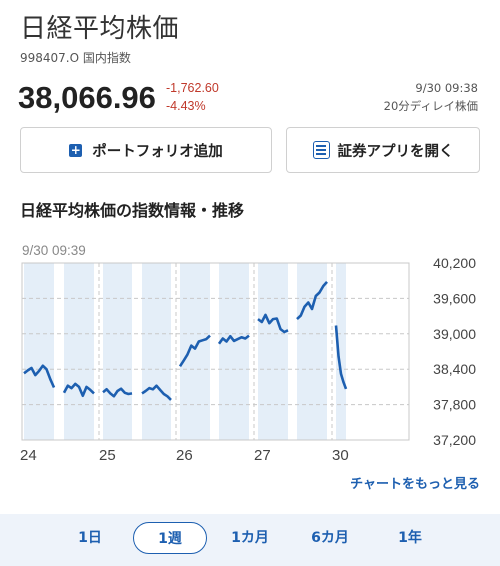 This screenshot has width=500, height=566. What do you see at coordinates (75, 58) in the screenshot?
I see `index-code: 998407.O 国内指数` at bounding box center [75, 58].